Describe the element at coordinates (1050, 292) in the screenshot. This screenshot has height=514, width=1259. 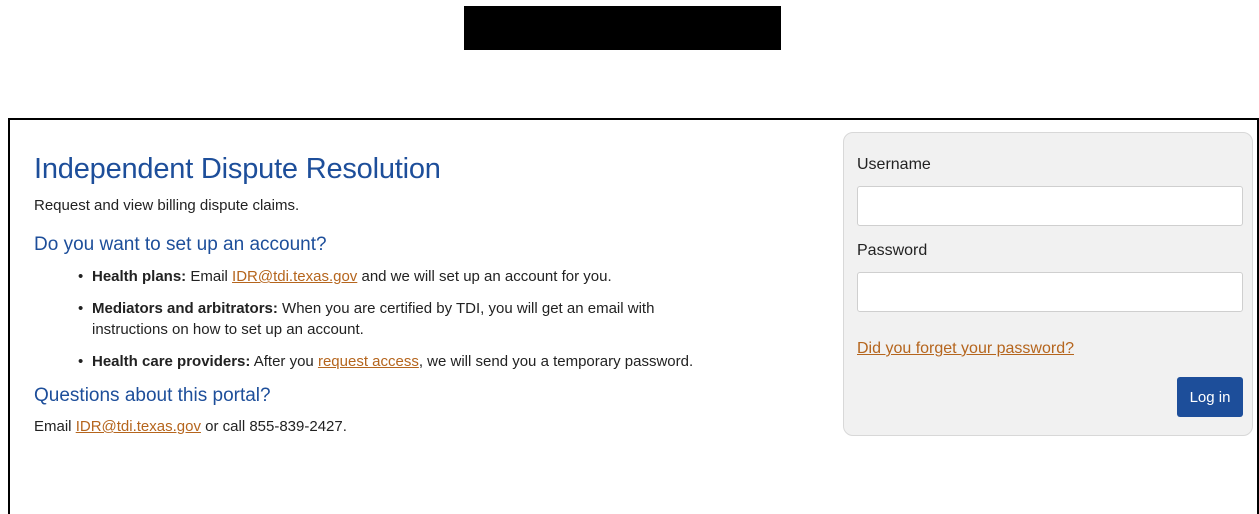
I see `password-input` at that location.